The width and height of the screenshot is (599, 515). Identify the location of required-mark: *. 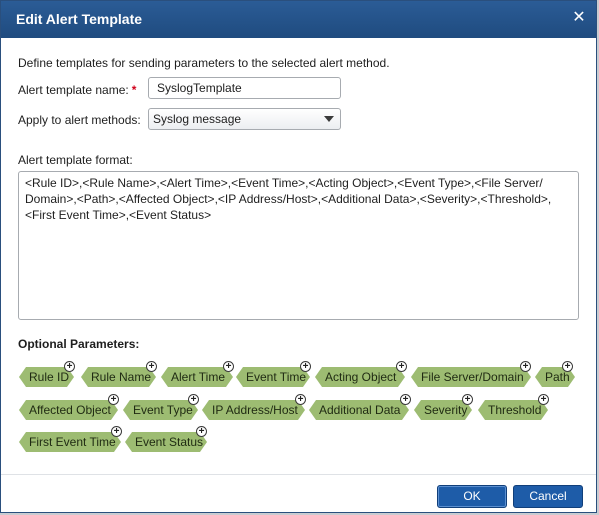
(134, 90).